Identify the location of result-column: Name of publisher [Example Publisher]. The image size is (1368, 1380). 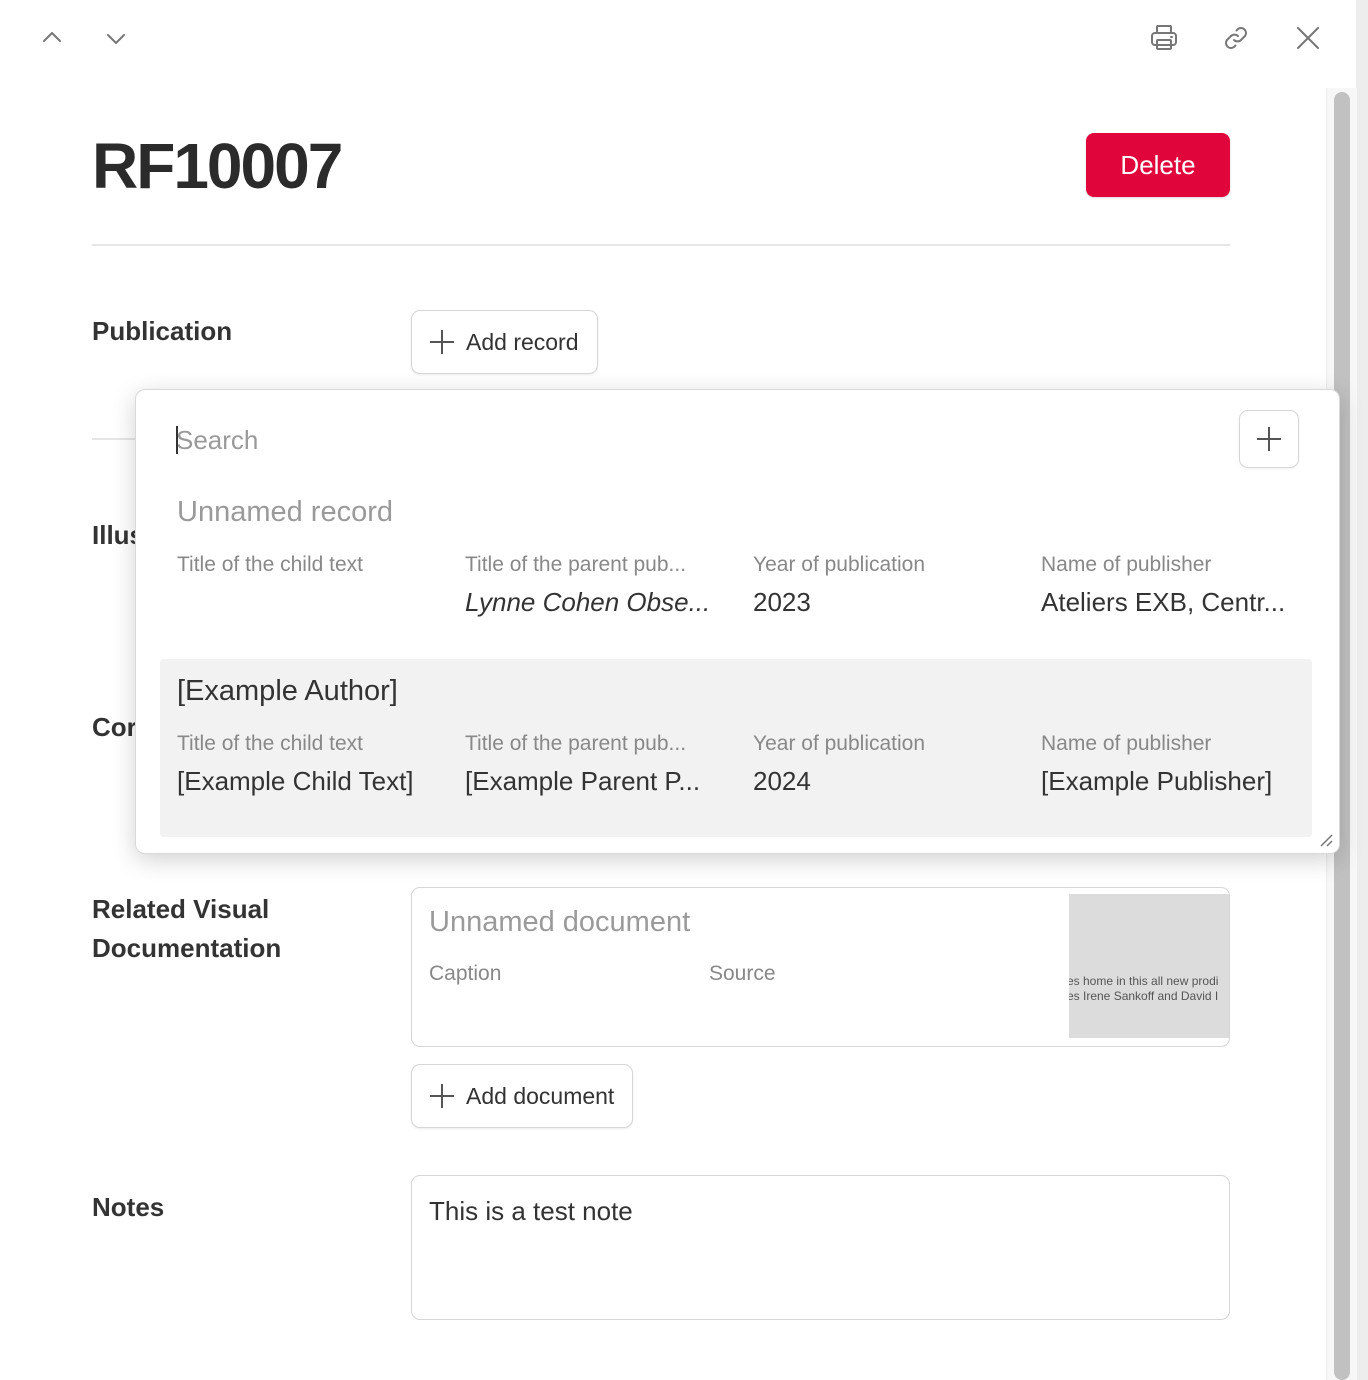
(1168, 763).